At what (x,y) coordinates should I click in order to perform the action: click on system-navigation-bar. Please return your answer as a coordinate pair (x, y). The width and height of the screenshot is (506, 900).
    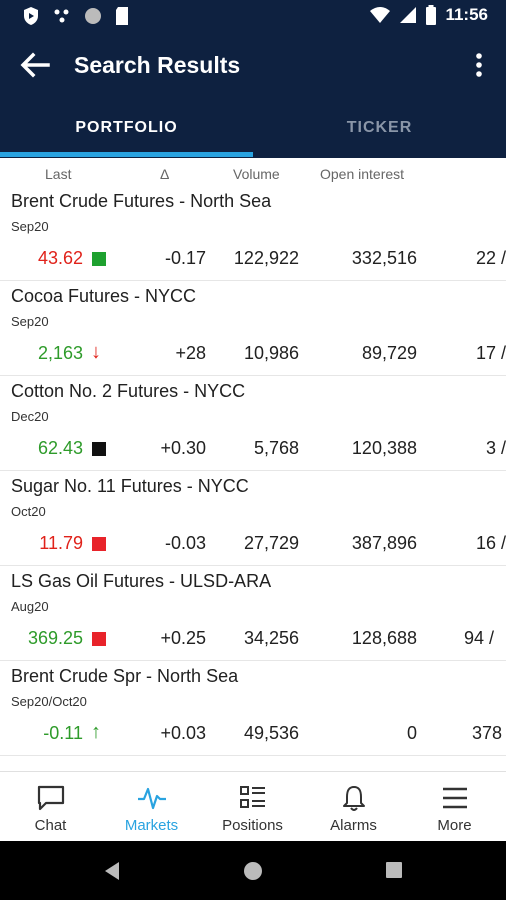
    Looking at the image, I should click on (253, 870).